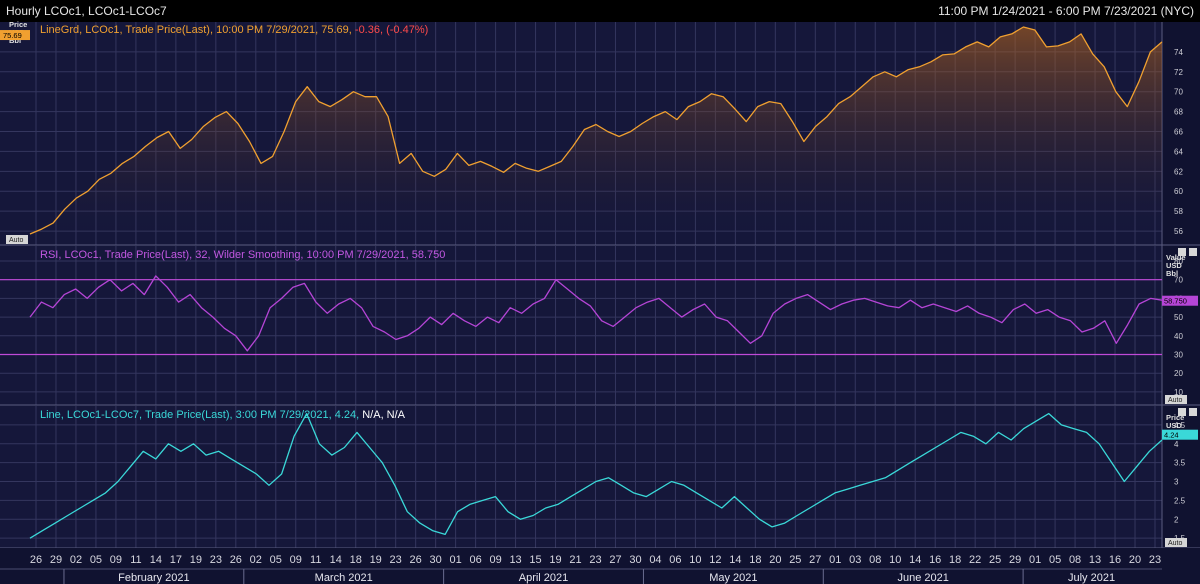 The height and width of the screenshot is (584, 1200). I want to click on spread-last-value: 4.24, so click(1171, 435).